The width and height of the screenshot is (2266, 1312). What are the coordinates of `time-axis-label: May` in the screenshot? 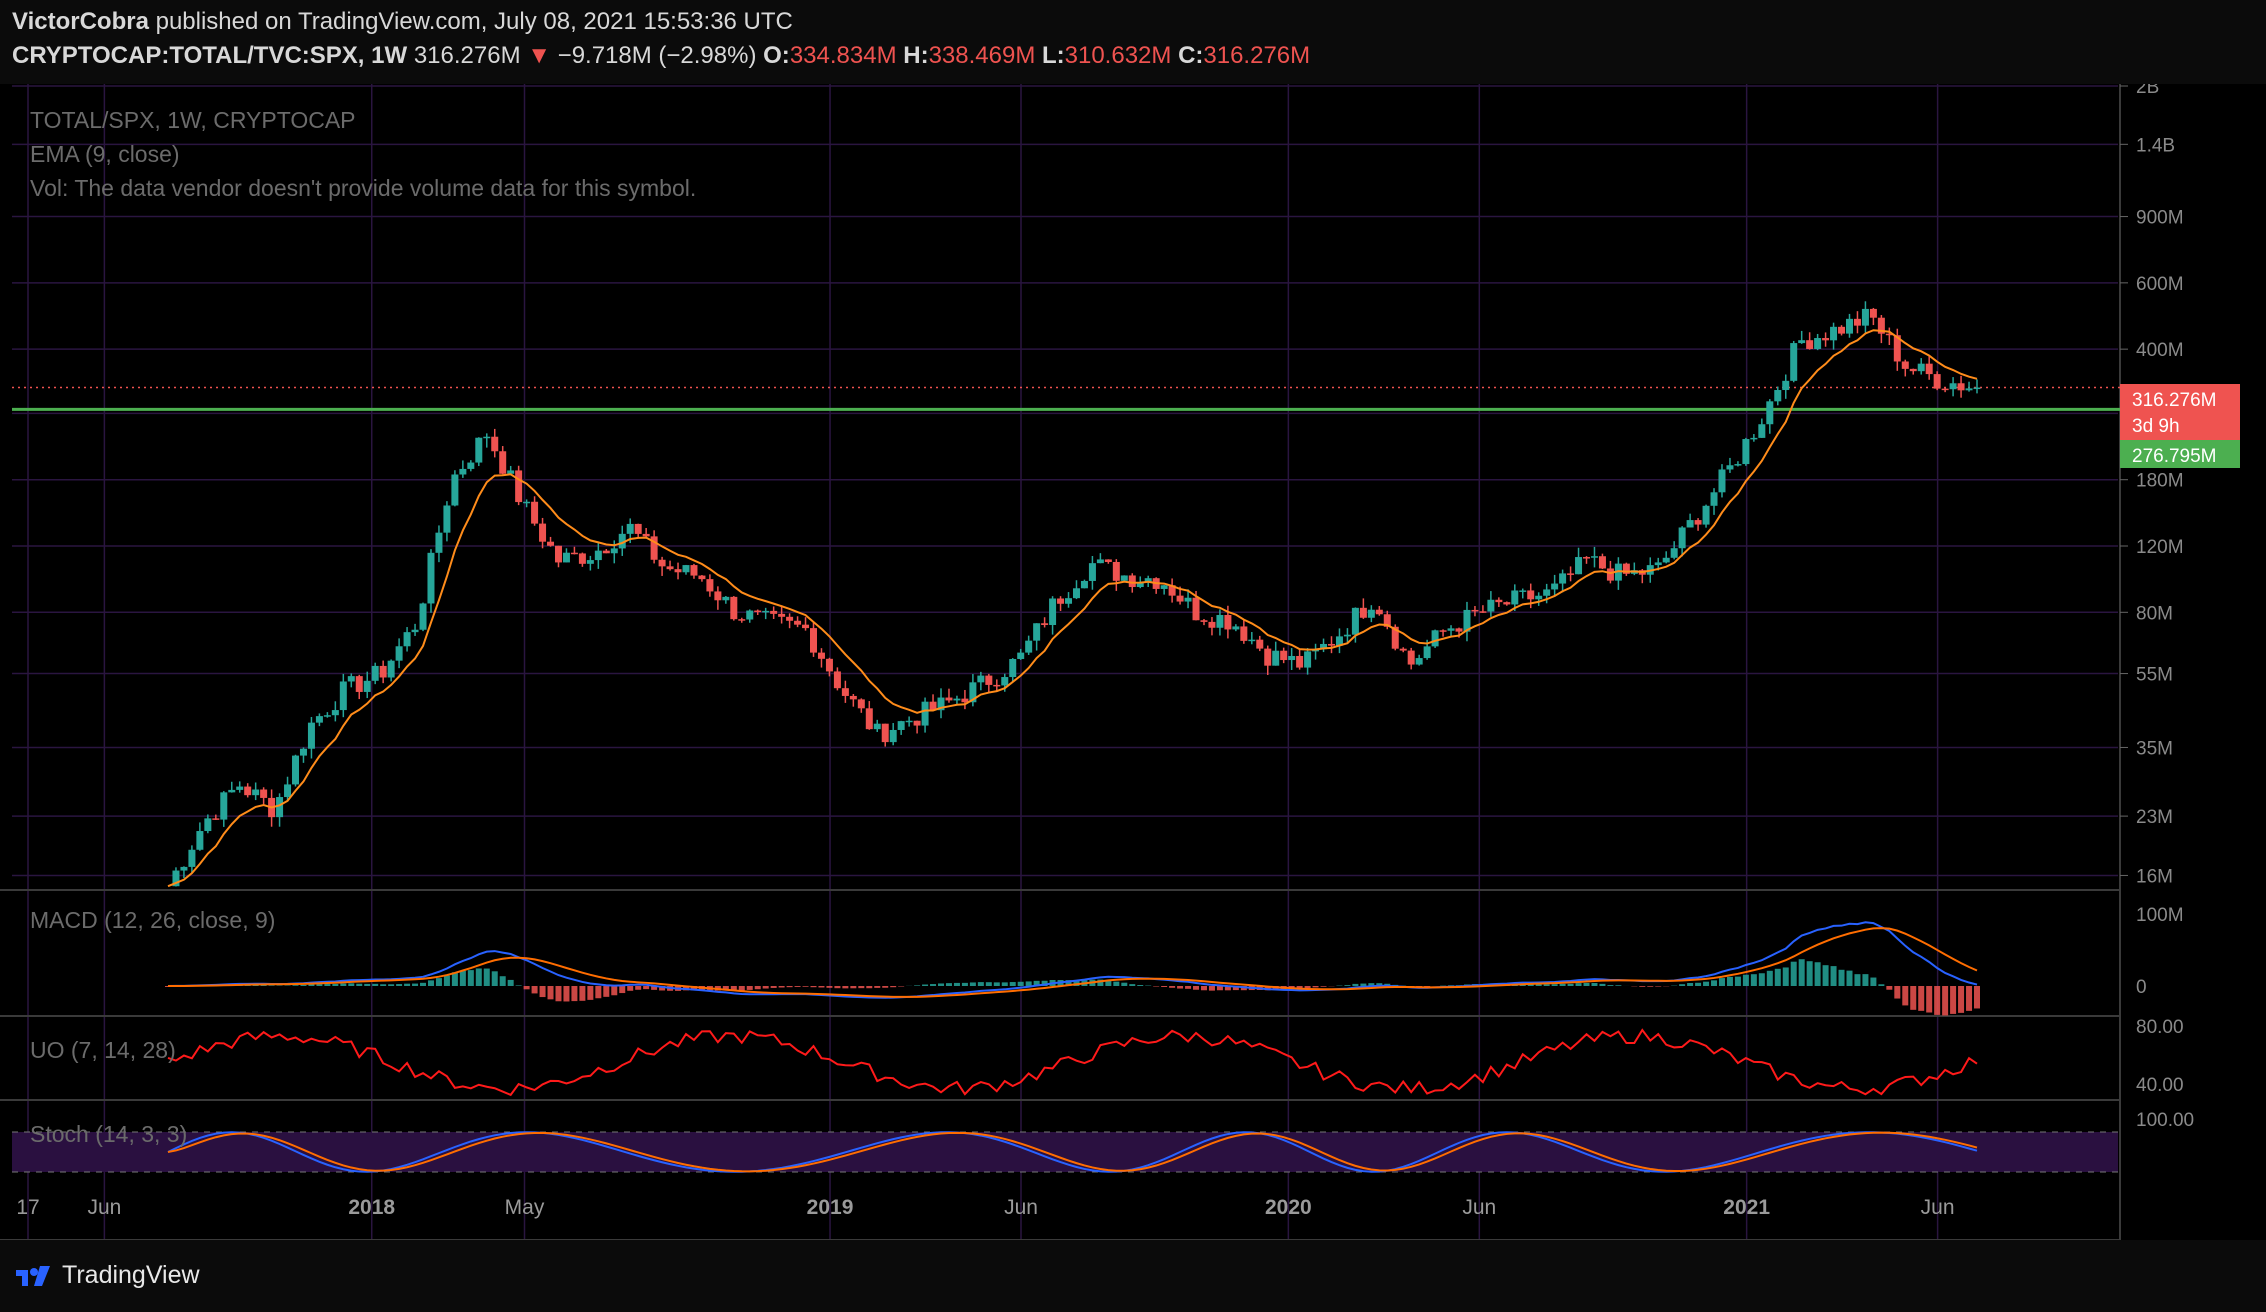 It's located at (525, 1207).